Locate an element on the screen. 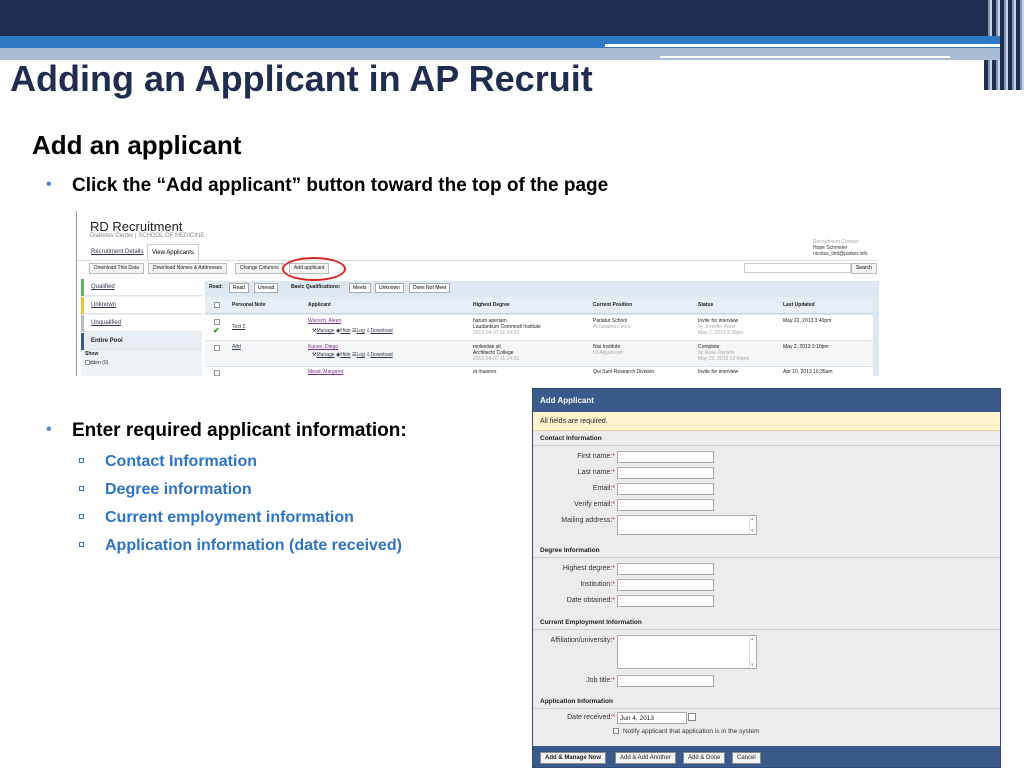 The image size is (1024, 768). tab-view-applicants: View Applicants is located at coordinates (173, 252).